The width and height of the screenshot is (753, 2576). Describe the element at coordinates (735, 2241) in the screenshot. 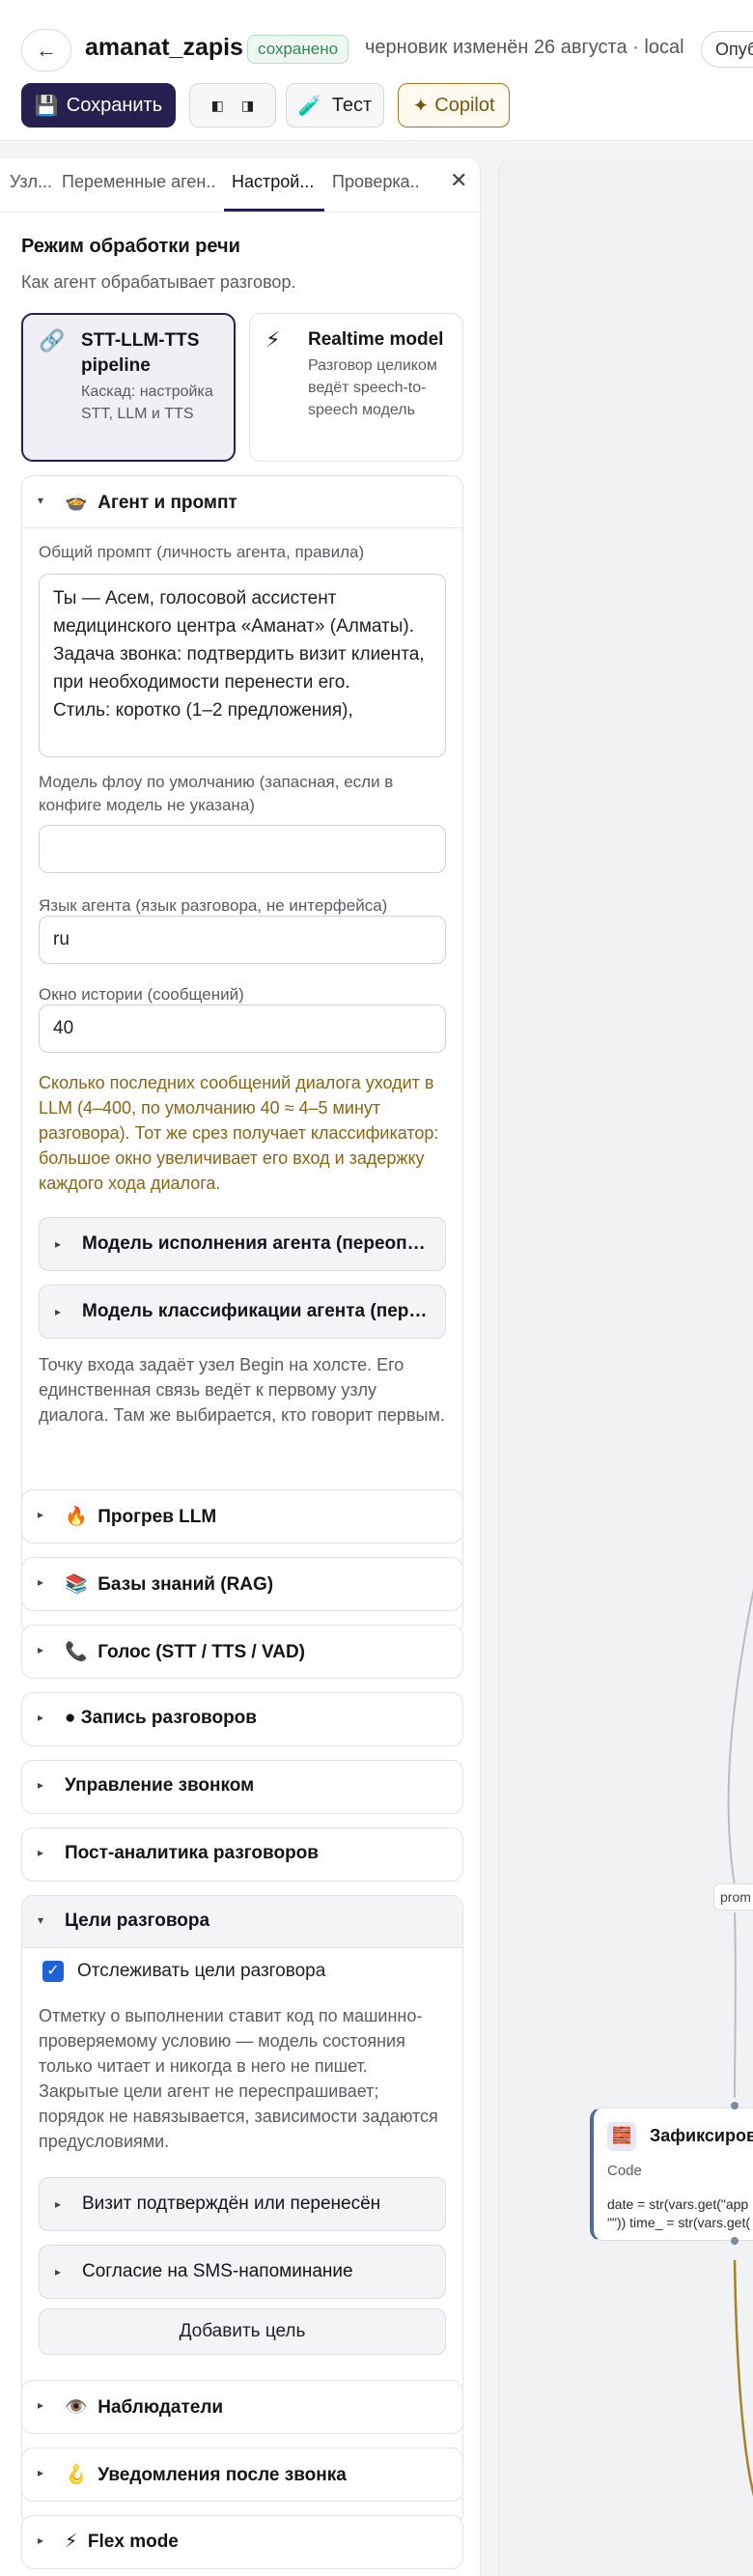

I see `node-output-port` at that location.